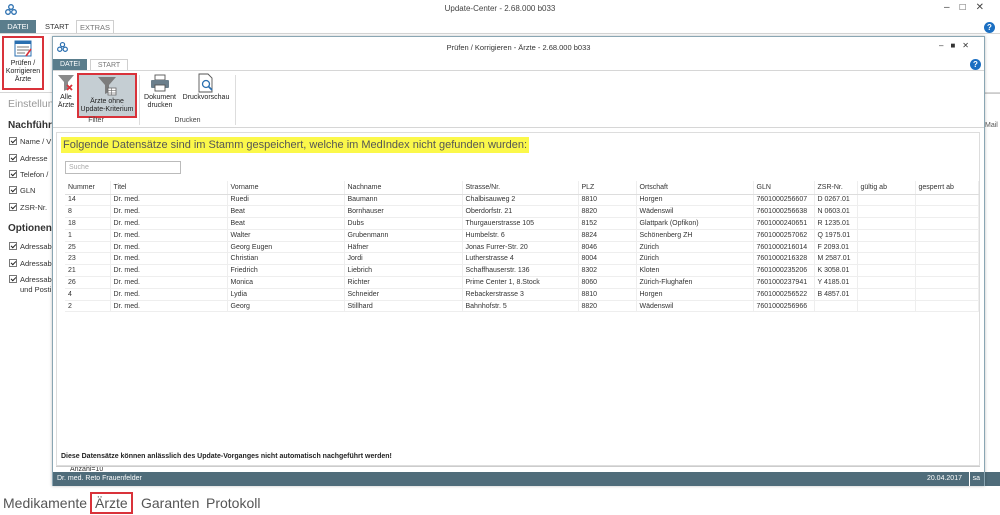 This screenshot has height=515, width=1000. What do you see at coordinates (32, 246) in the screenshot?
I see `option-1: Adressabc` at bounding box center [32, 246].